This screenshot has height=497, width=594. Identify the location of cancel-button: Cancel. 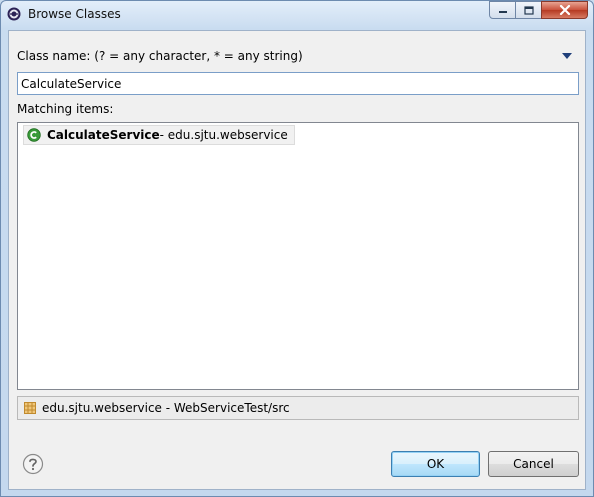
(533, 464).